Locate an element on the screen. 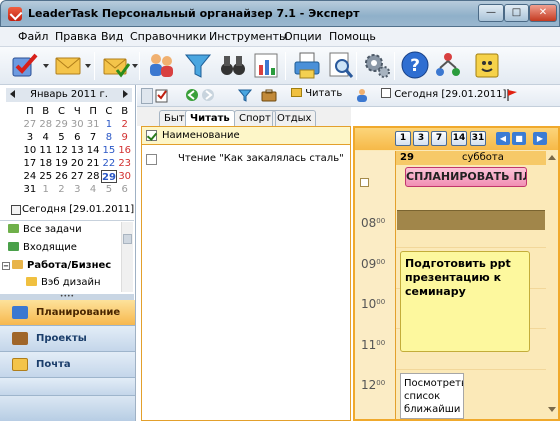 The image size is (560, 421). calendar-day: 23 is located at coordinates (125, 163).